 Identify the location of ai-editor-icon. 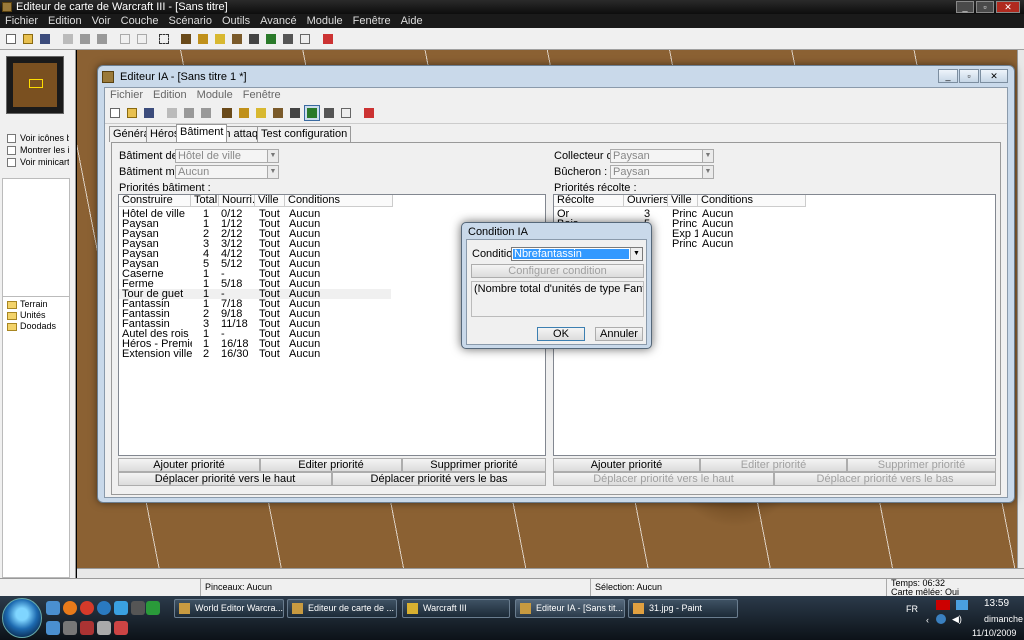
(271, 39).